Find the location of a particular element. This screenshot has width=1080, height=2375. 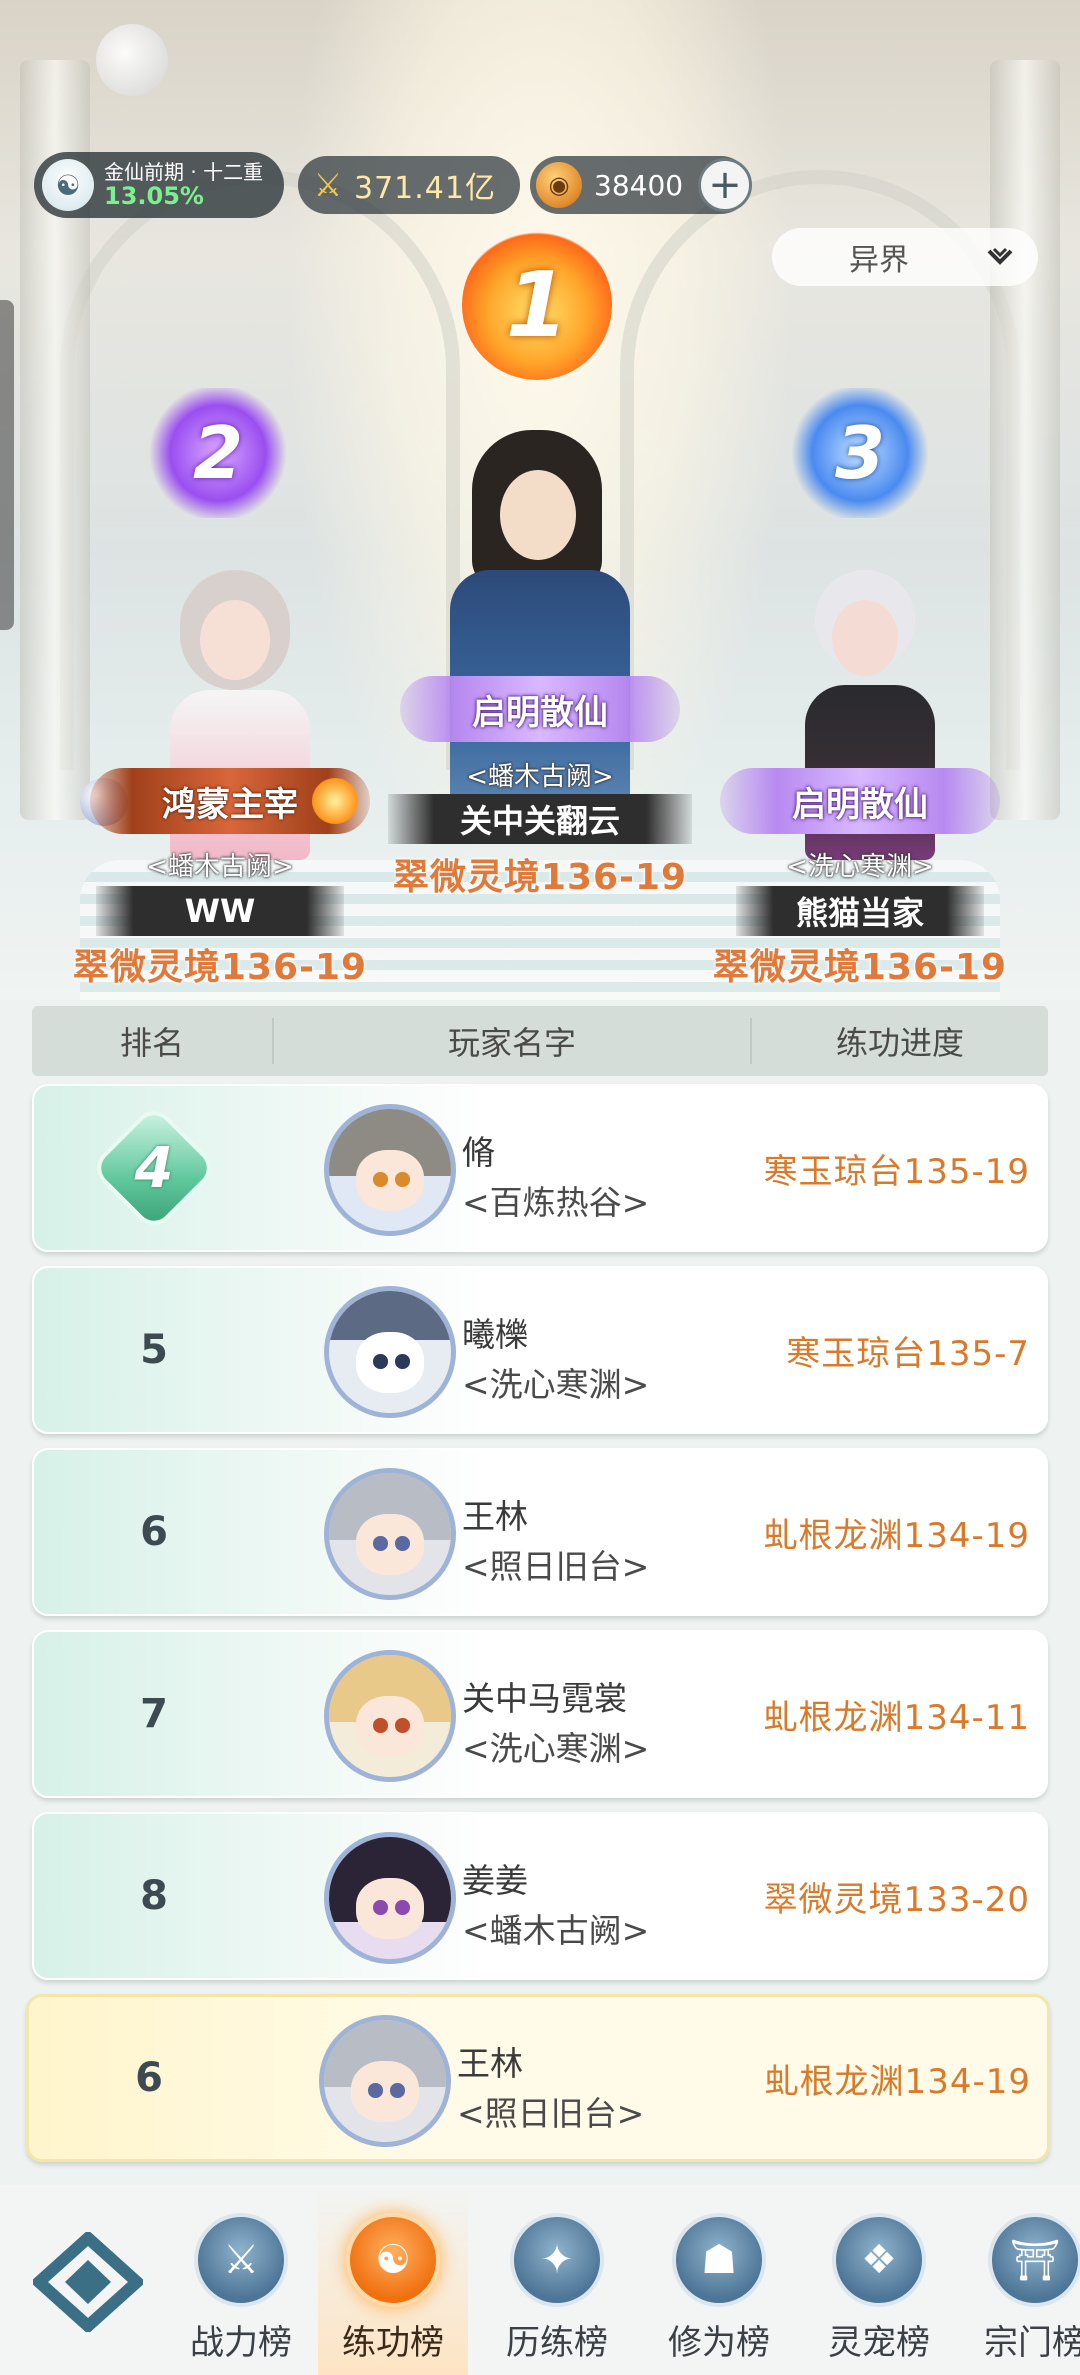

currency-value: 38400 is located at coordinates (639, 185).